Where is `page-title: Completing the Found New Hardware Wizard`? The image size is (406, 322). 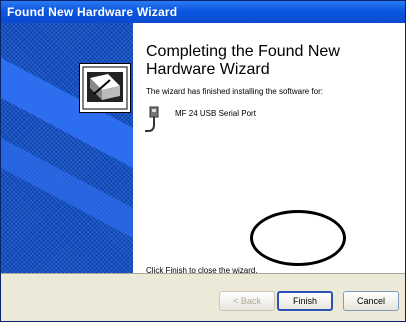 page-title: Completing the Found New Hardware Wizard is located at coordinates (243, 60).